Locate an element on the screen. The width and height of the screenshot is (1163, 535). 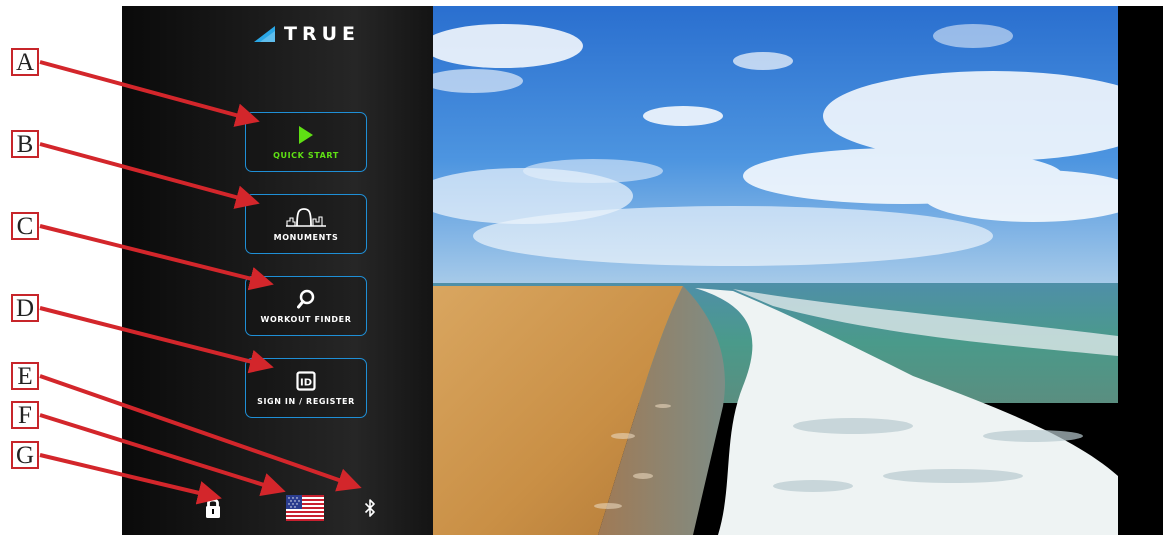
callout-a: A is located at coordinates (25, 62).